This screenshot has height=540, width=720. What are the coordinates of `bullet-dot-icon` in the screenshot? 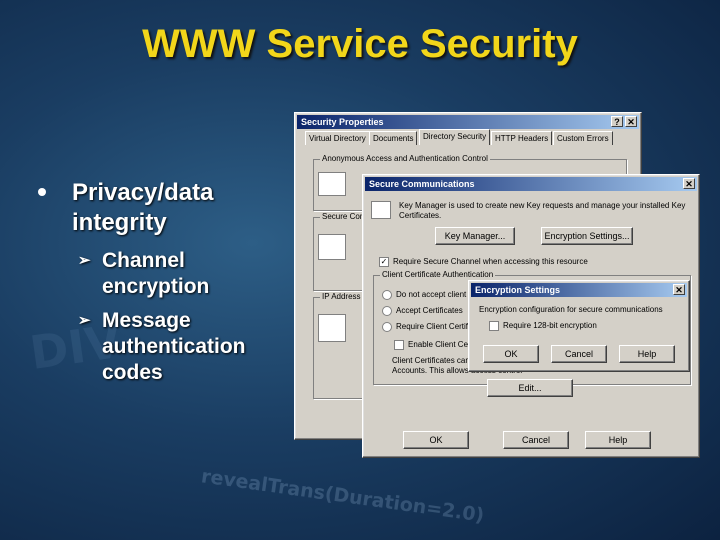 It's located at (42, 192).